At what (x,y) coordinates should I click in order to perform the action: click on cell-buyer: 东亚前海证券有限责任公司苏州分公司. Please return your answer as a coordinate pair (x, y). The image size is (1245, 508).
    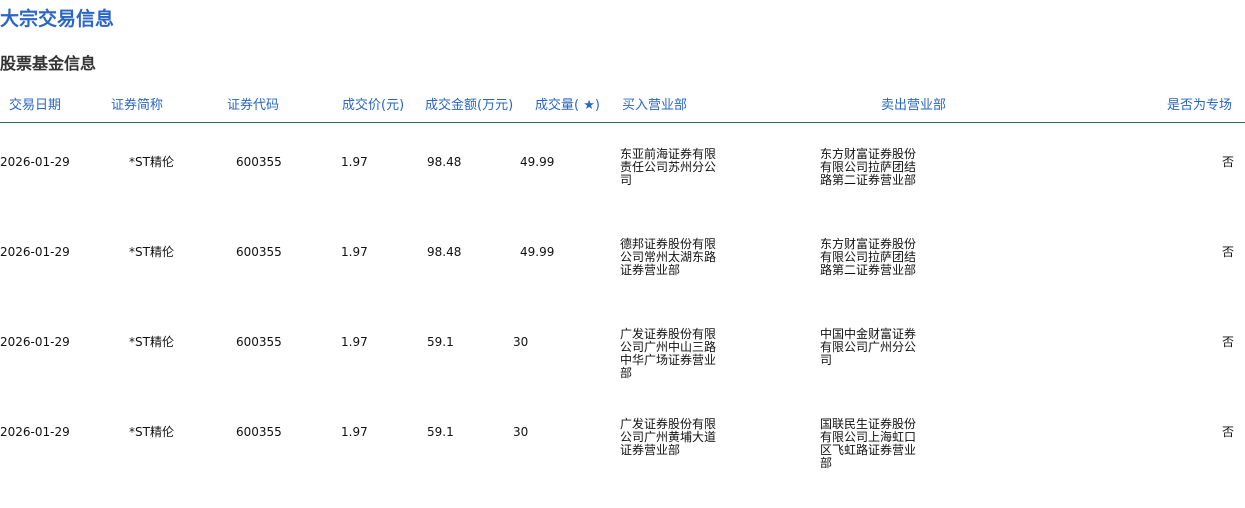
    Looking at the image, I should click on (668, 167).